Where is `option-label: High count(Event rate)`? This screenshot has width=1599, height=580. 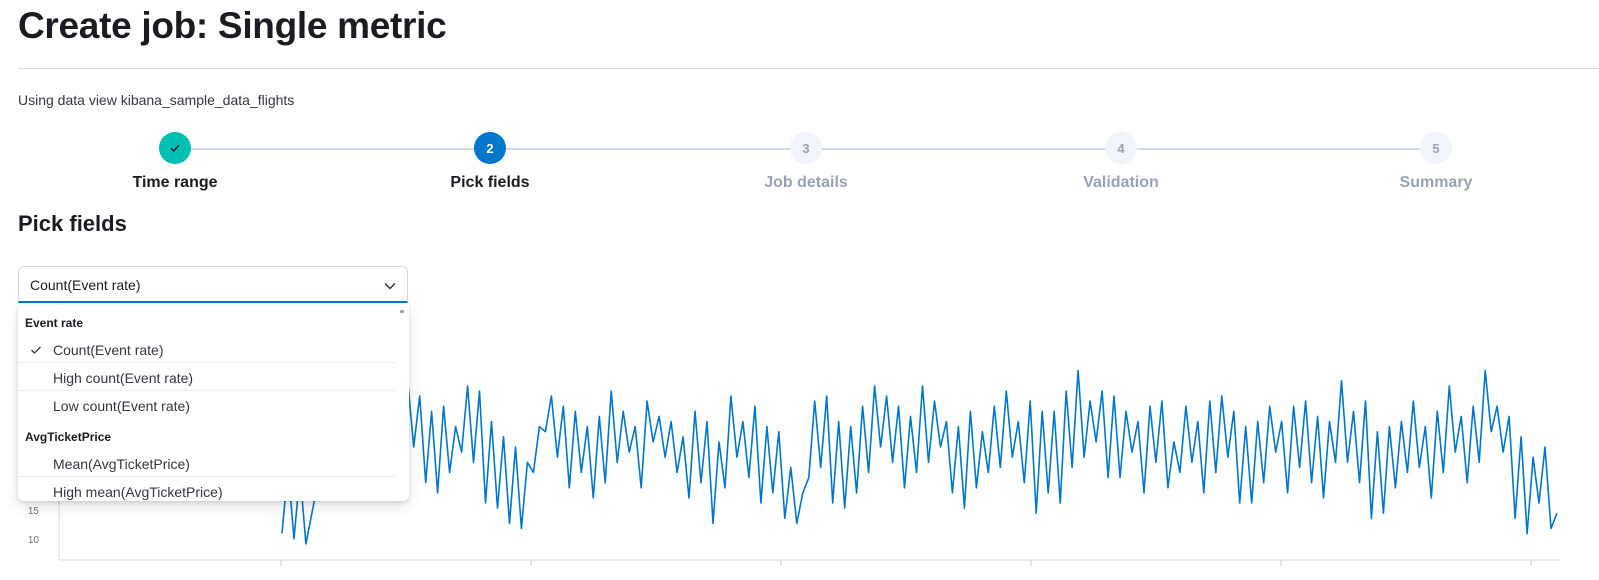 option-label: High count(Event rate) is located at coordinates (123, 378).